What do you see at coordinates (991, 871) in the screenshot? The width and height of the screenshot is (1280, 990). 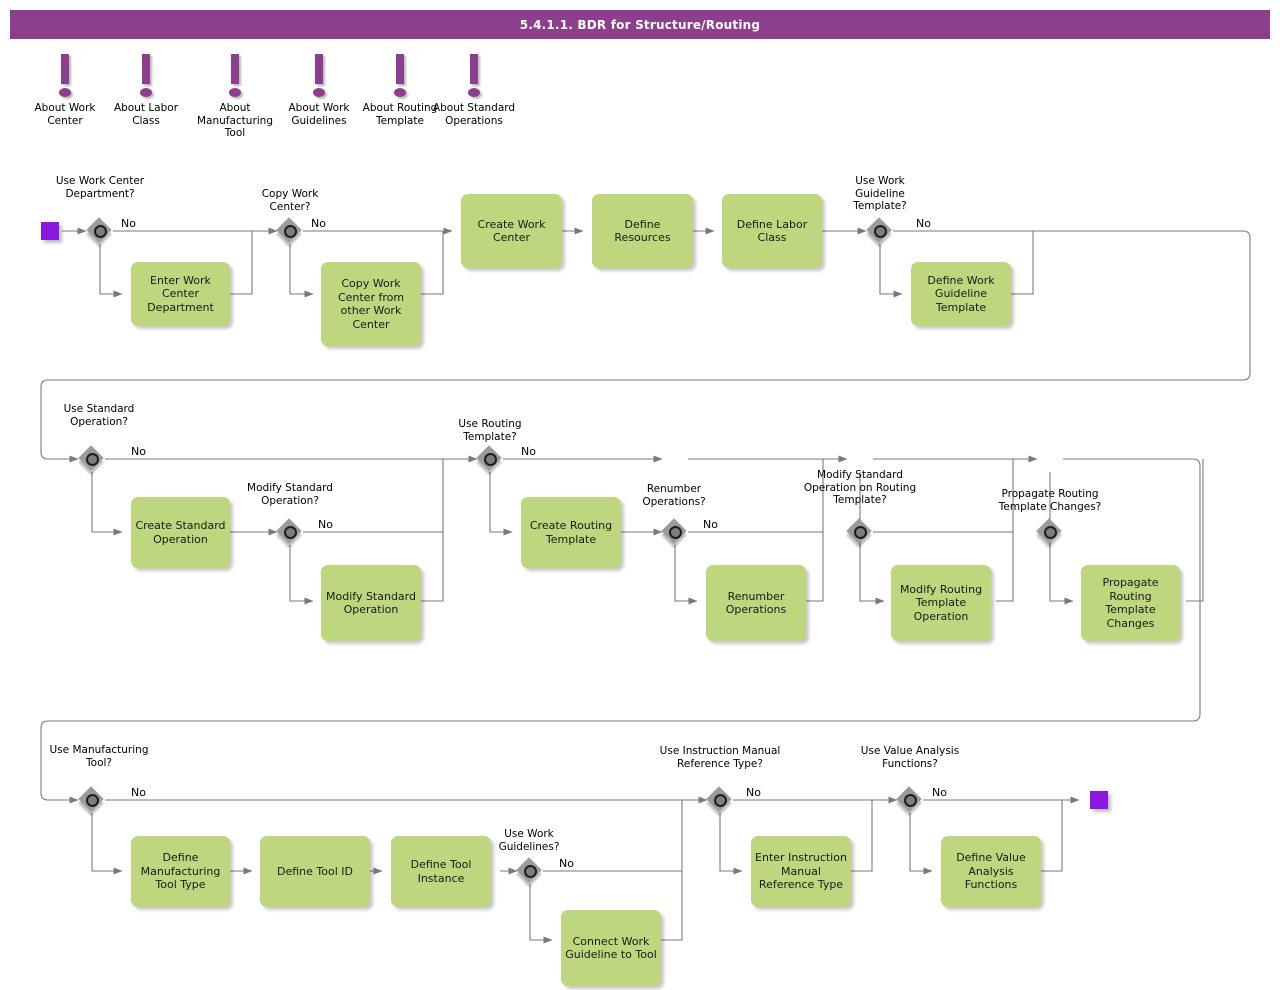 I see `task-define-value-analysis-functions: Define Value Analysis Functions` at bounding box center [991, 871].